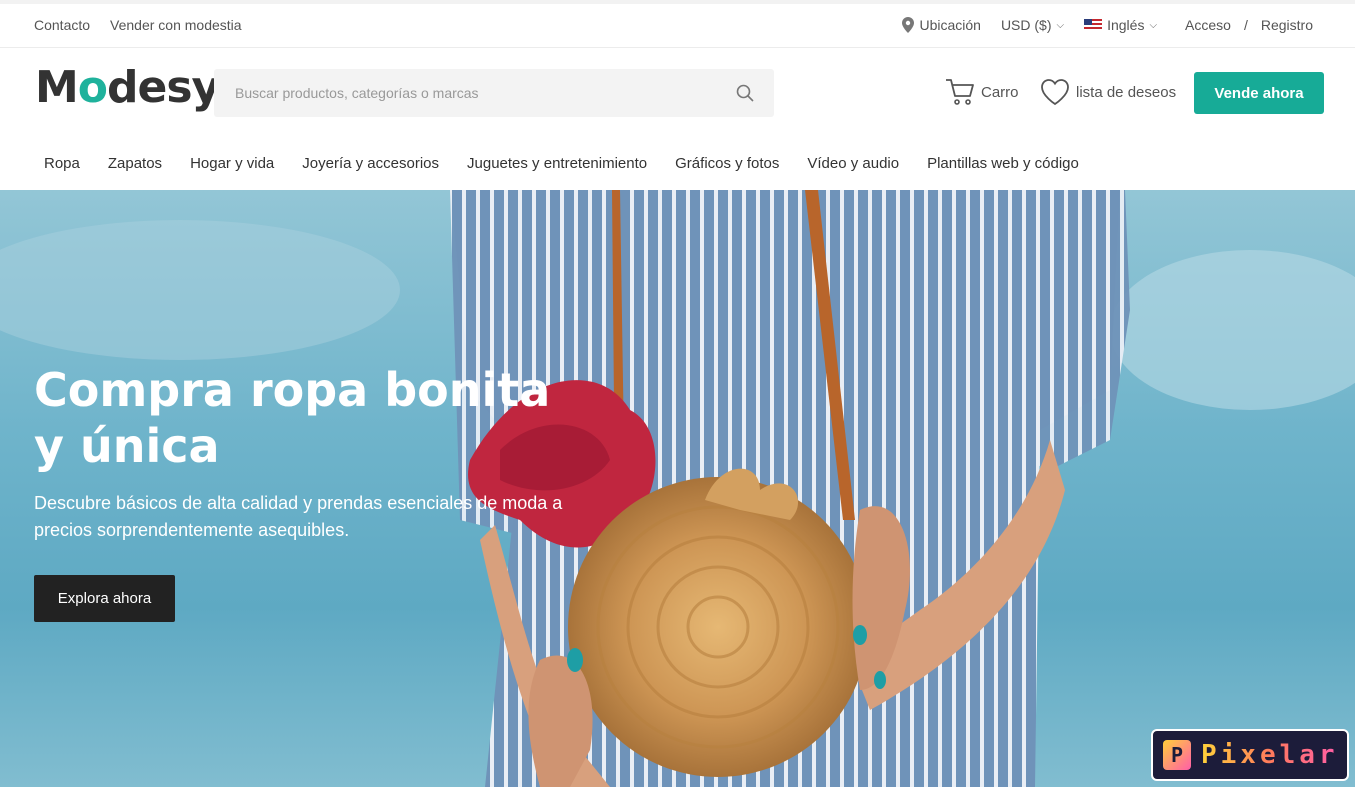  I want to click on wishlist-button: lista de deseos, so click(1108, 92).